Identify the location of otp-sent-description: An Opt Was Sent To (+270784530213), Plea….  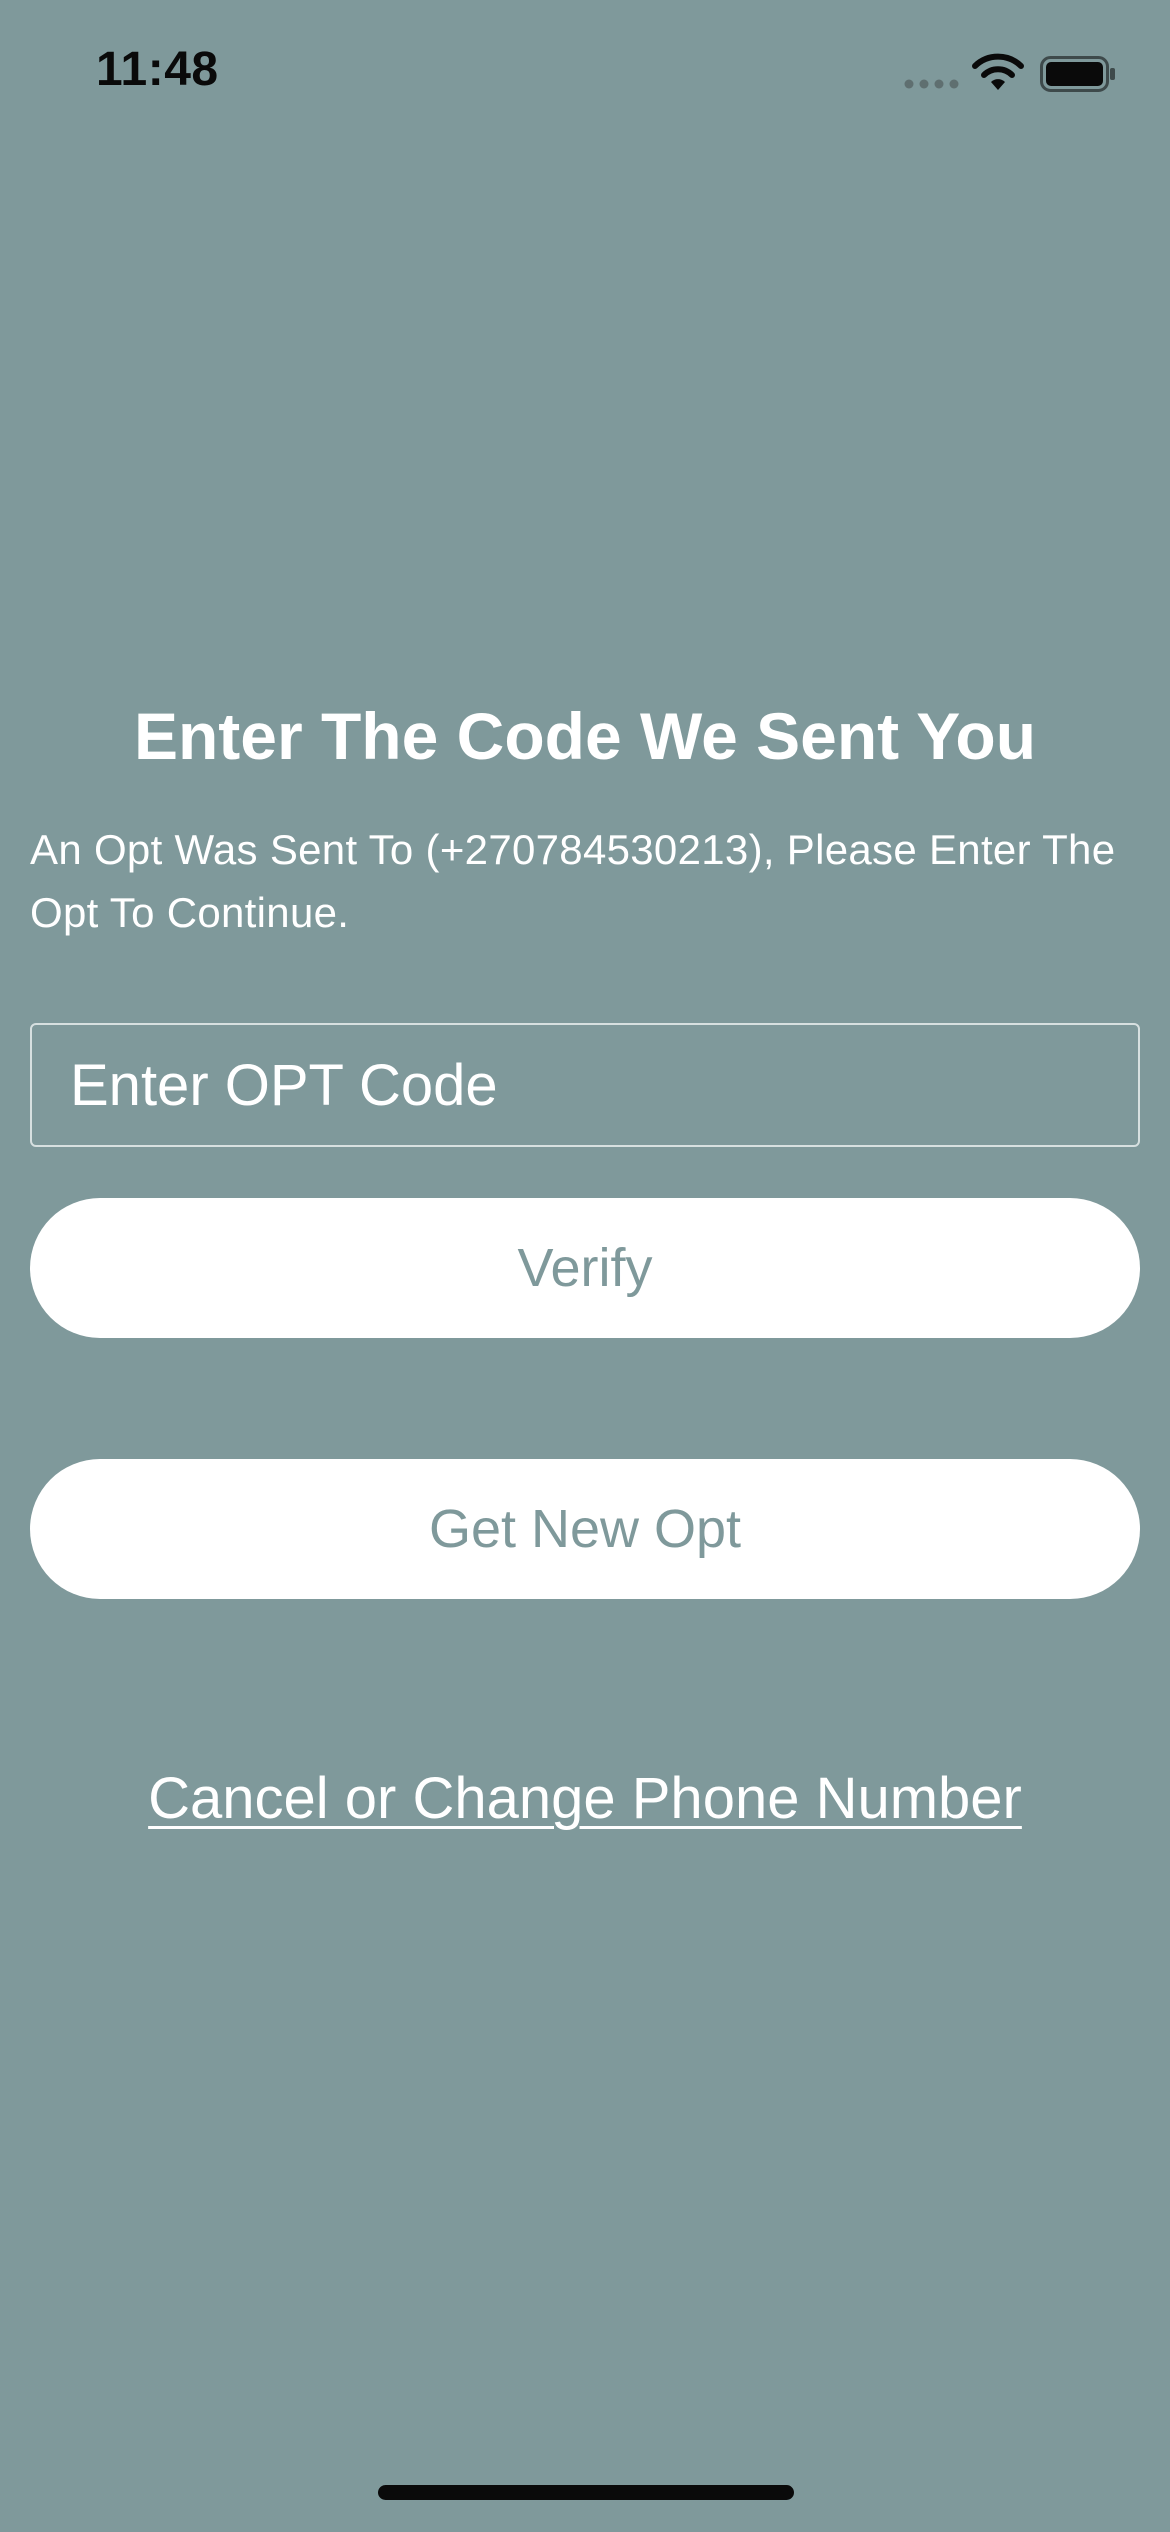
(573, 881).